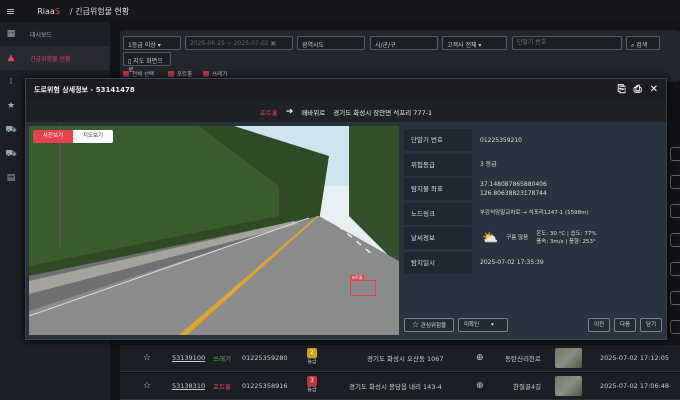 This screenshot has height=400, width=680. I want to click on detection-box, so click(363, 288).